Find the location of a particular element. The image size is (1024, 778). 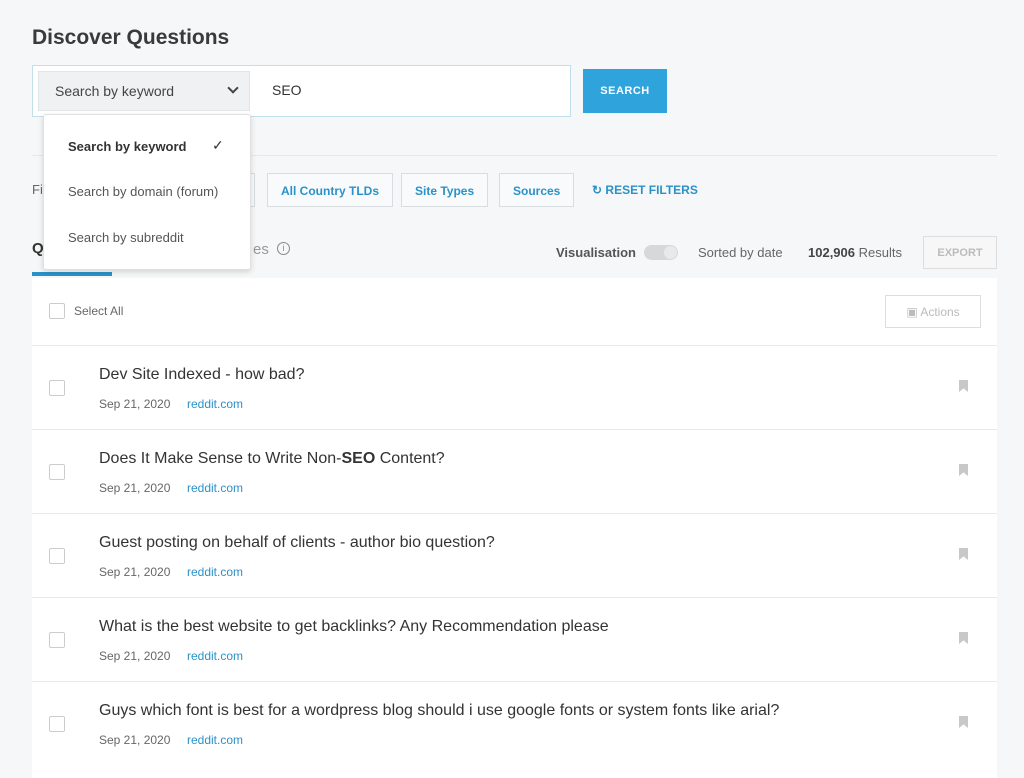

search-mode-value: Search by keyword is located at coordinates (115, 91).